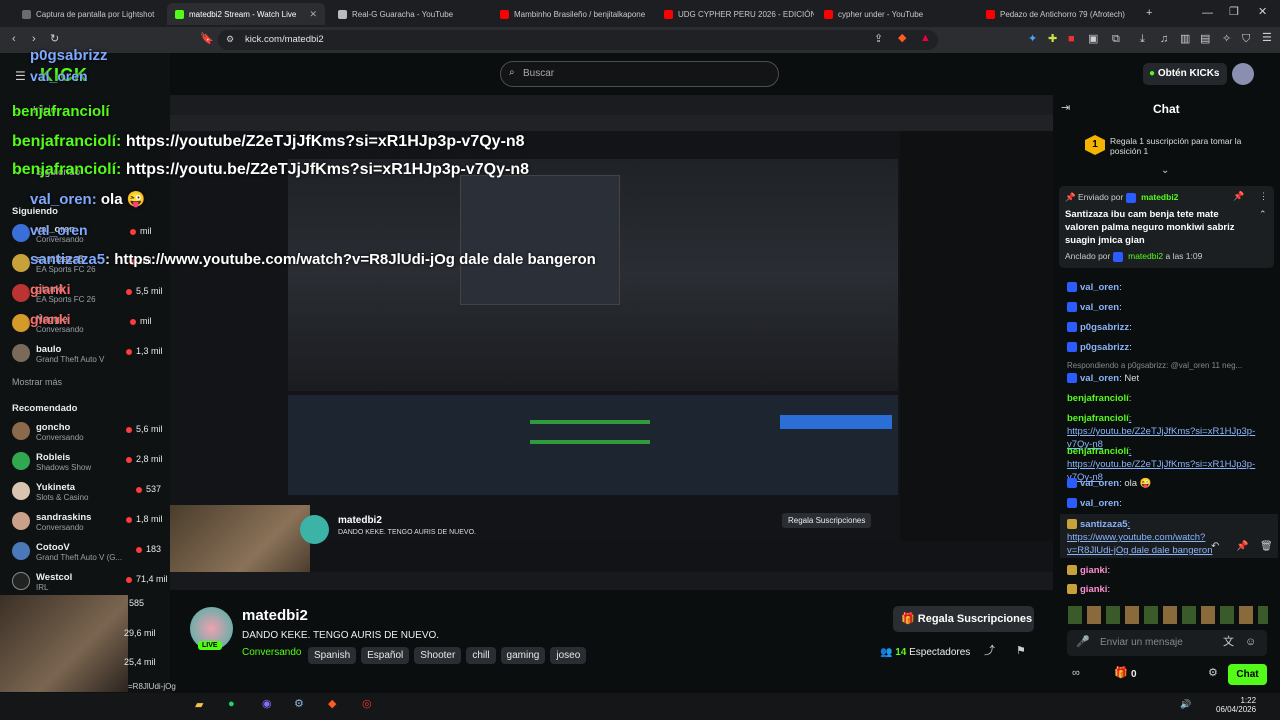  I want to click on collapse-pinned-icon: ⌃, so click(1263, 214).